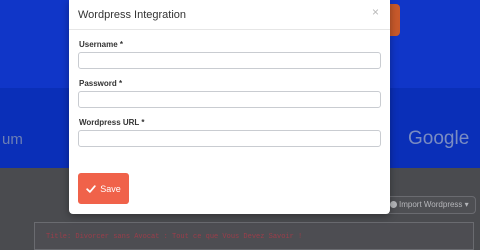 The image size is (480, 250). I want to click on close-icon: ×, so click(375, 12).